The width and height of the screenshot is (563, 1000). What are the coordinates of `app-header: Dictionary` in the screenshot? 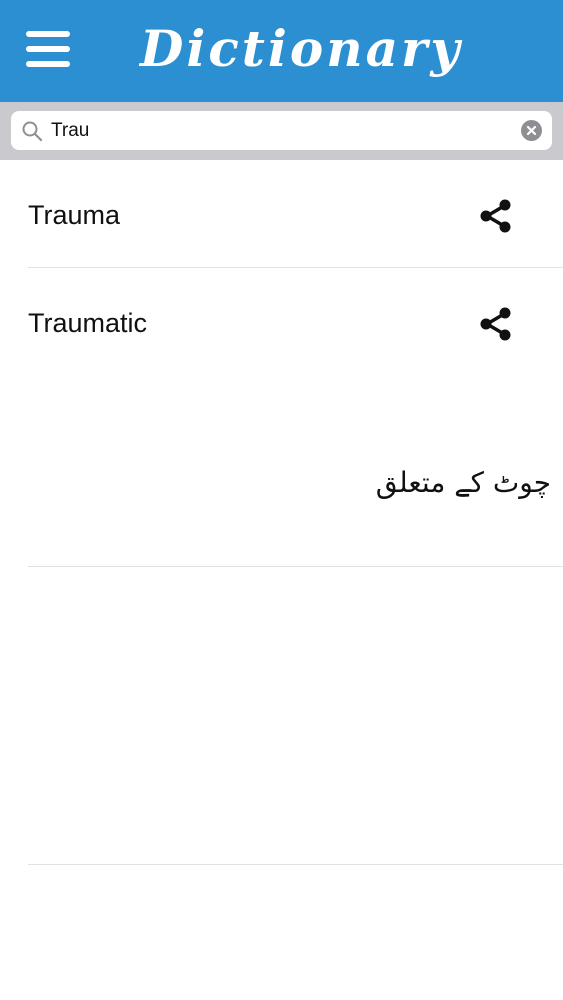 It's located at (281, 51).